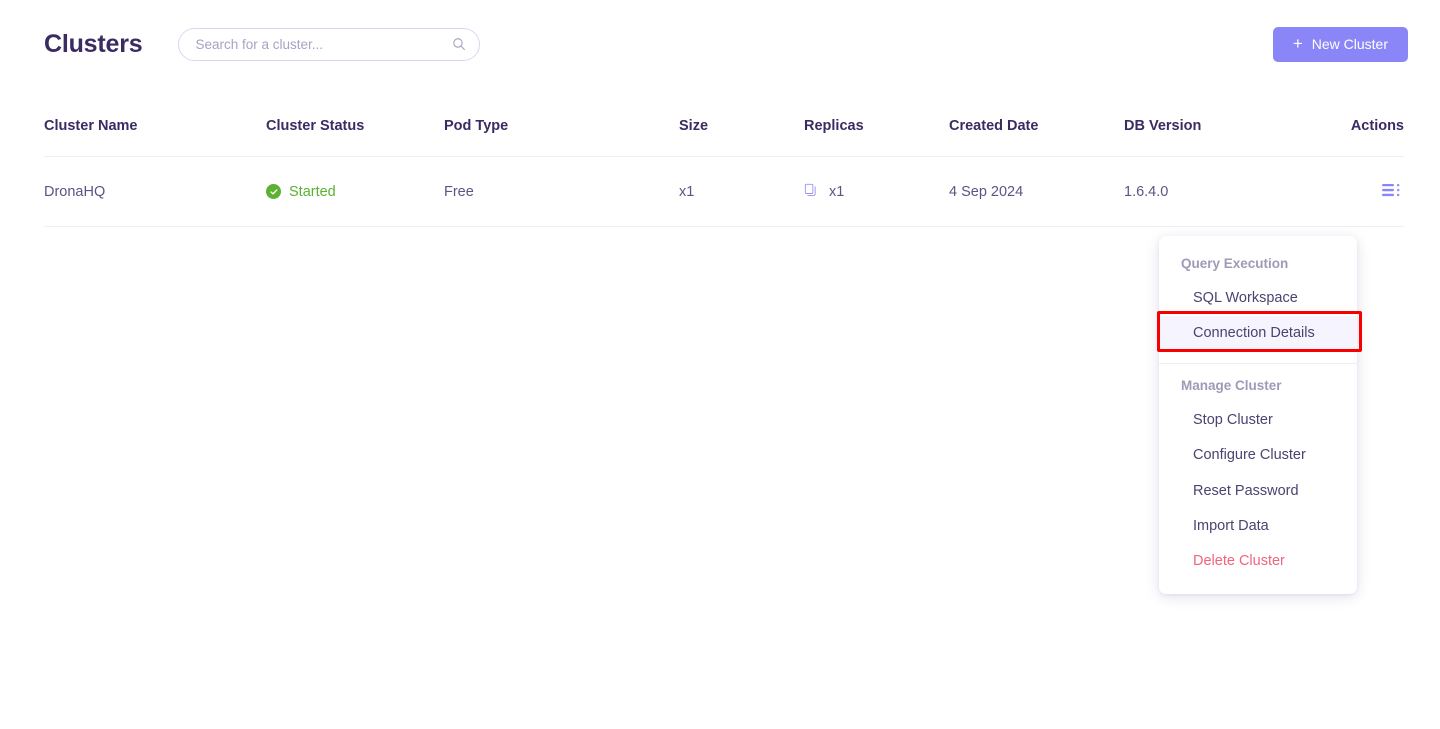 Image resolution: width=1440 pixels, height=729 pixels. What do you see at coordinates (1235, 263) in the screenshot?
I see `menu-section-label-query-execution: Query Execution` at bounding box center [1235, 263].